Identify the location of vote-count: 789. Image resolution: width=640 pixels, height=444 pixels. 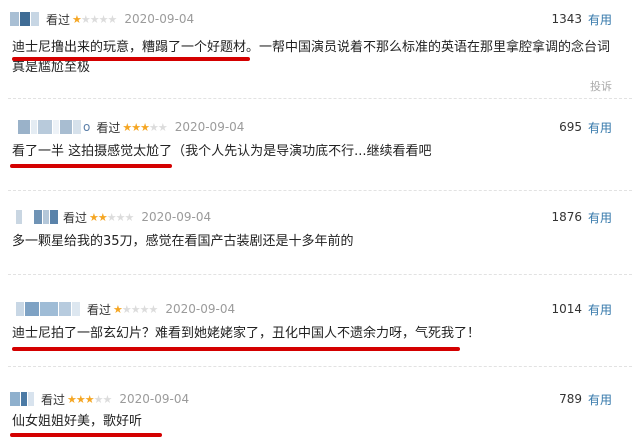
(570, 399).